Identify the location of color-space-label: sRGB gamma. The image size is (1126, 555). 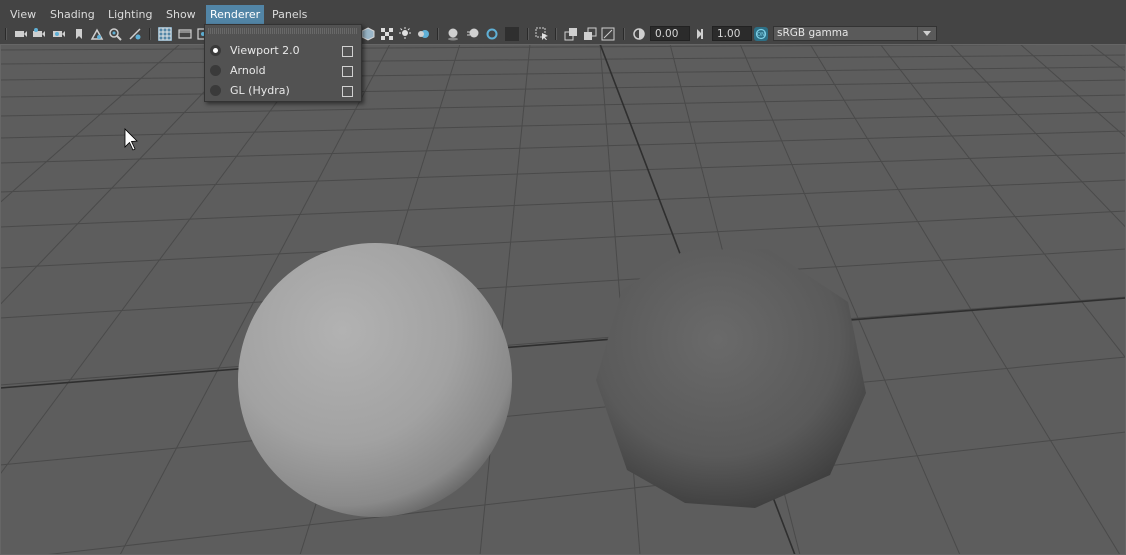
(813, 33).